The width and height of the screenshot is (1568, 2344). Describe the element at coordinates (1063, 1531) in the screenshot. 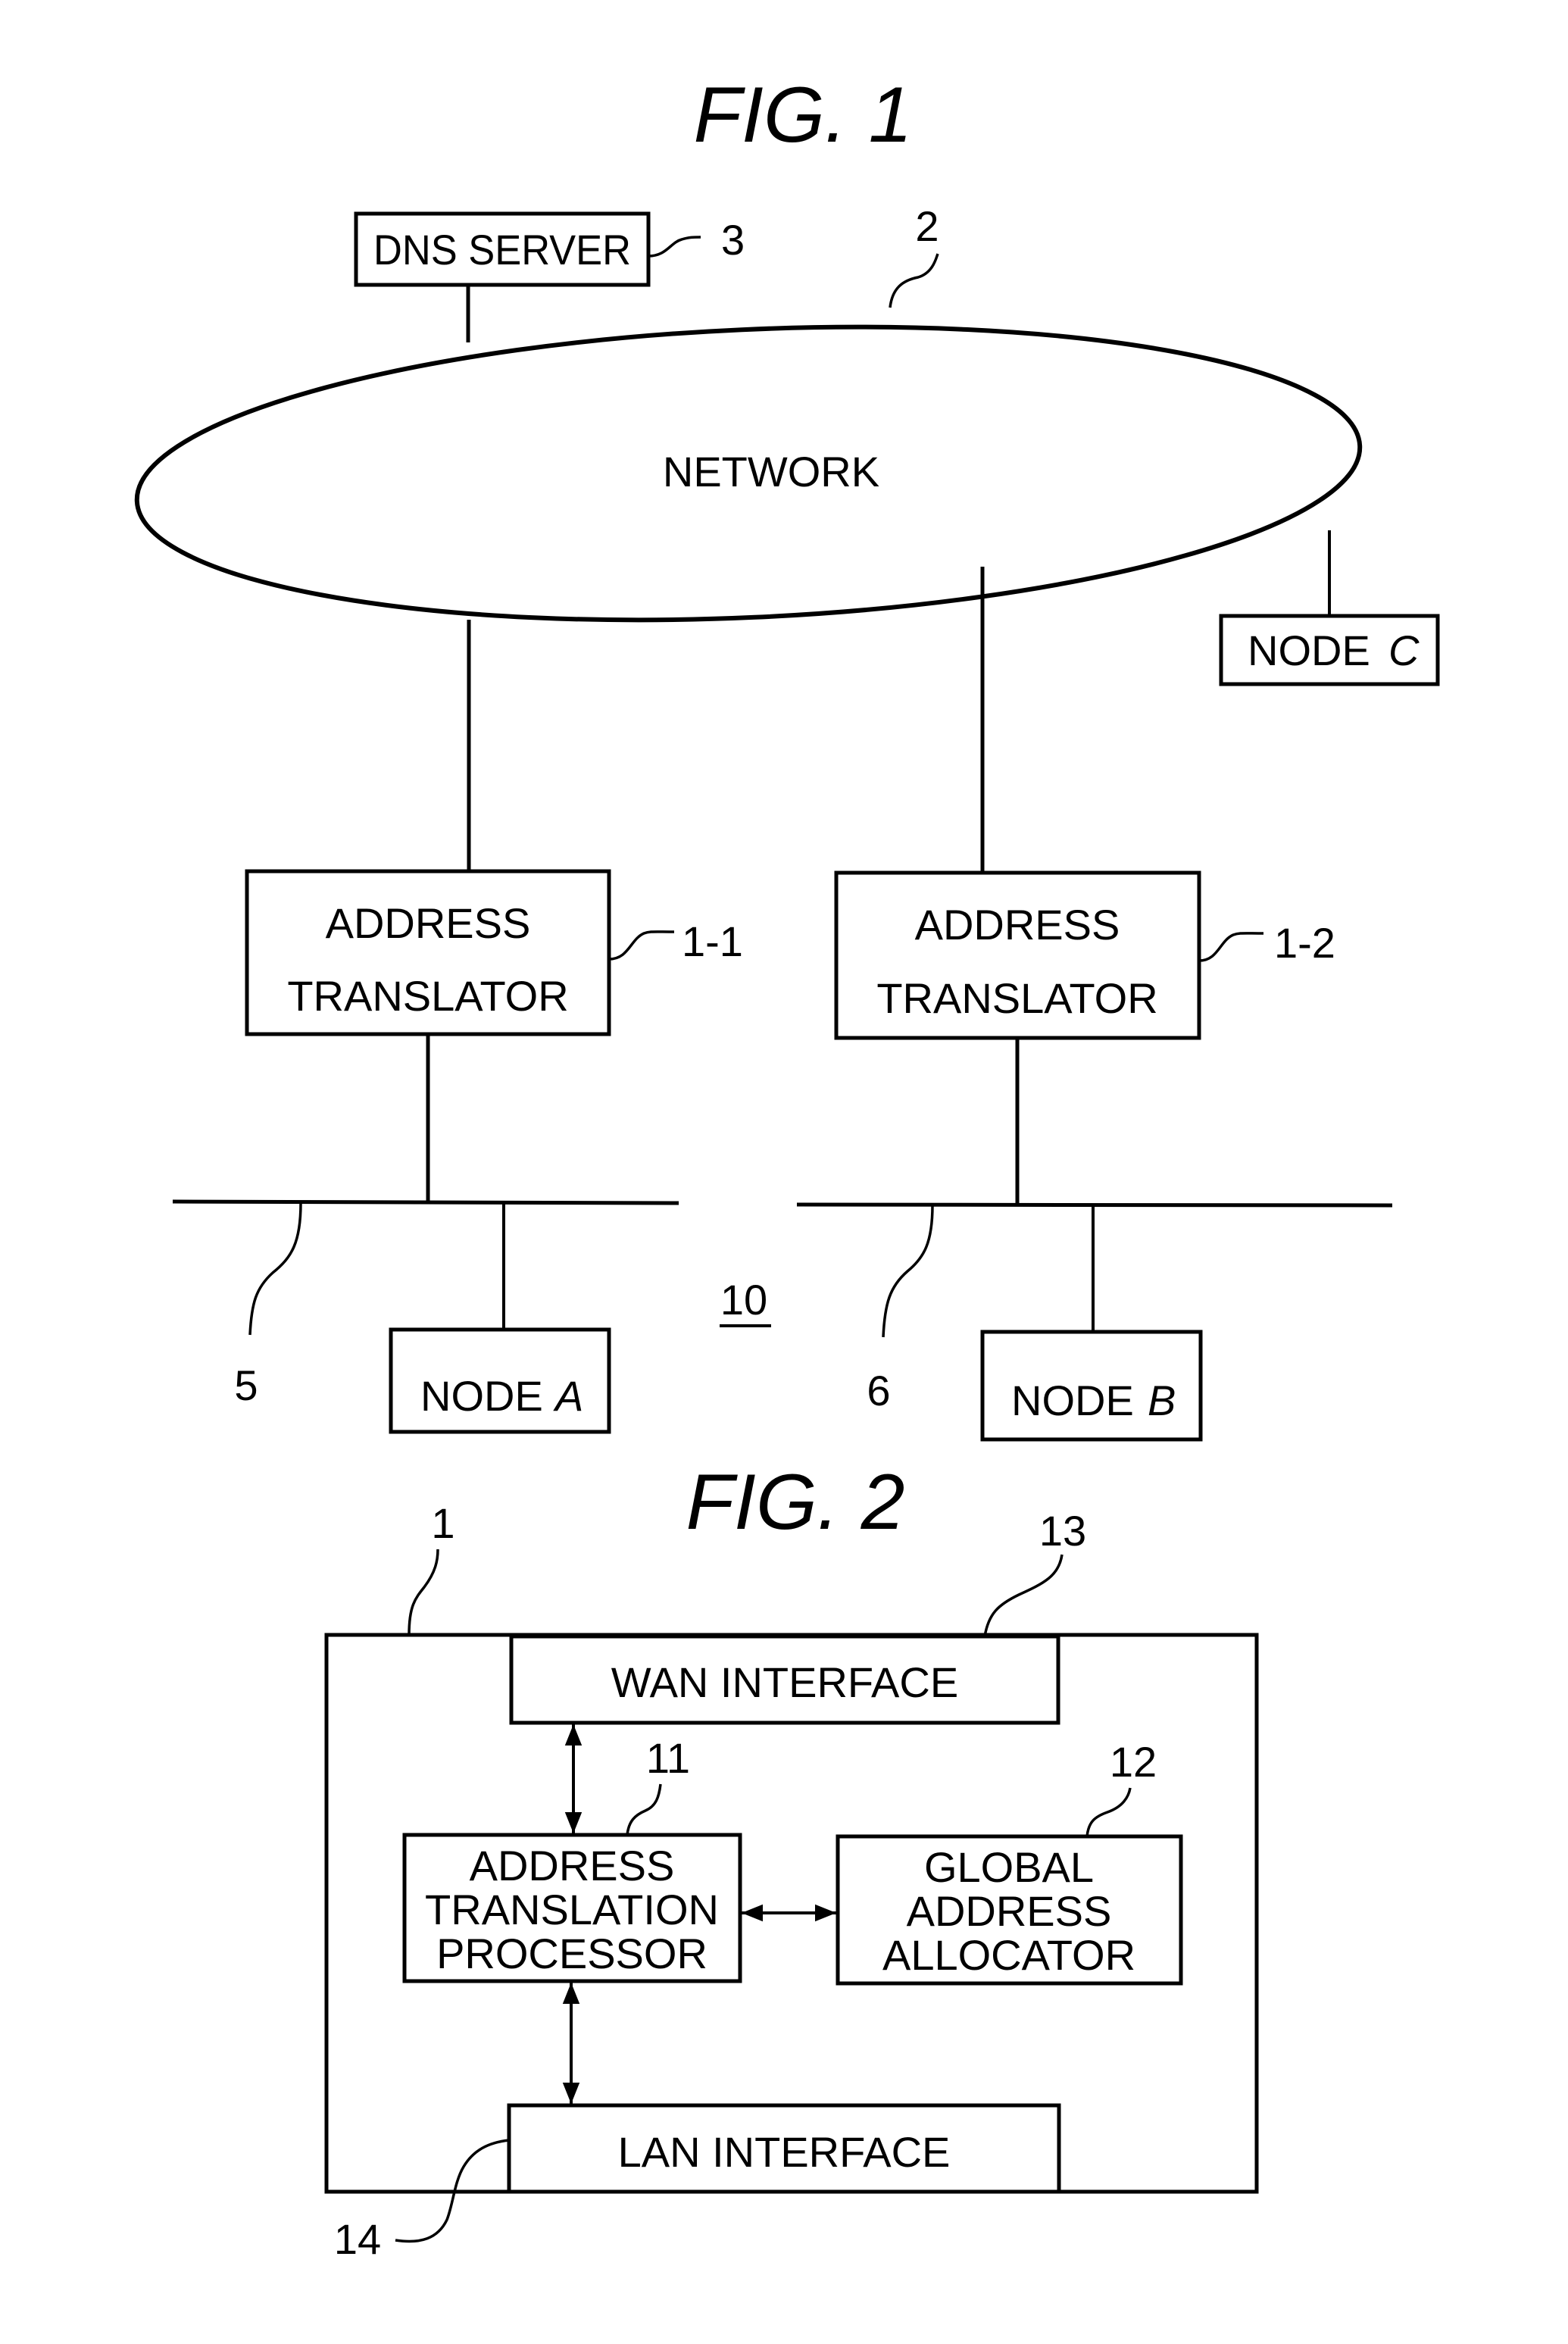

I see `wan-interface-ref: 13` at that location.